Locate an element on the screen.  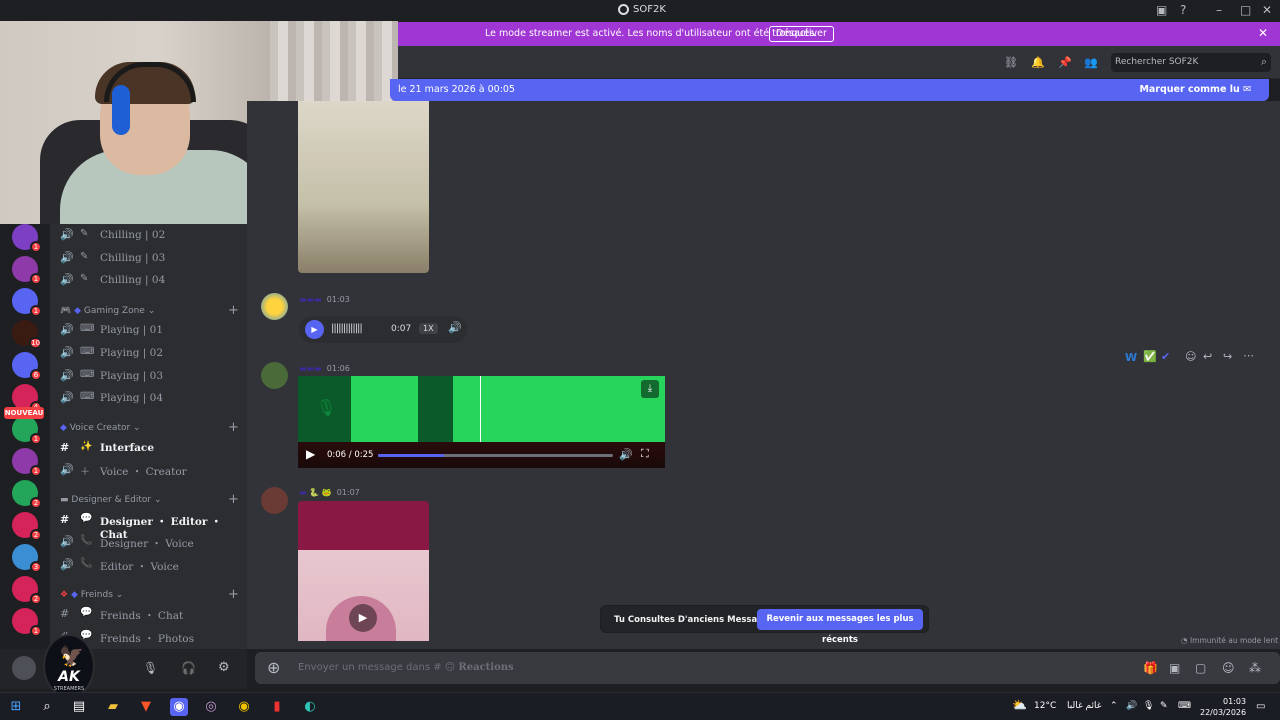
chevron-up-icon: ⌃ is located at coordinates (1114, 706).